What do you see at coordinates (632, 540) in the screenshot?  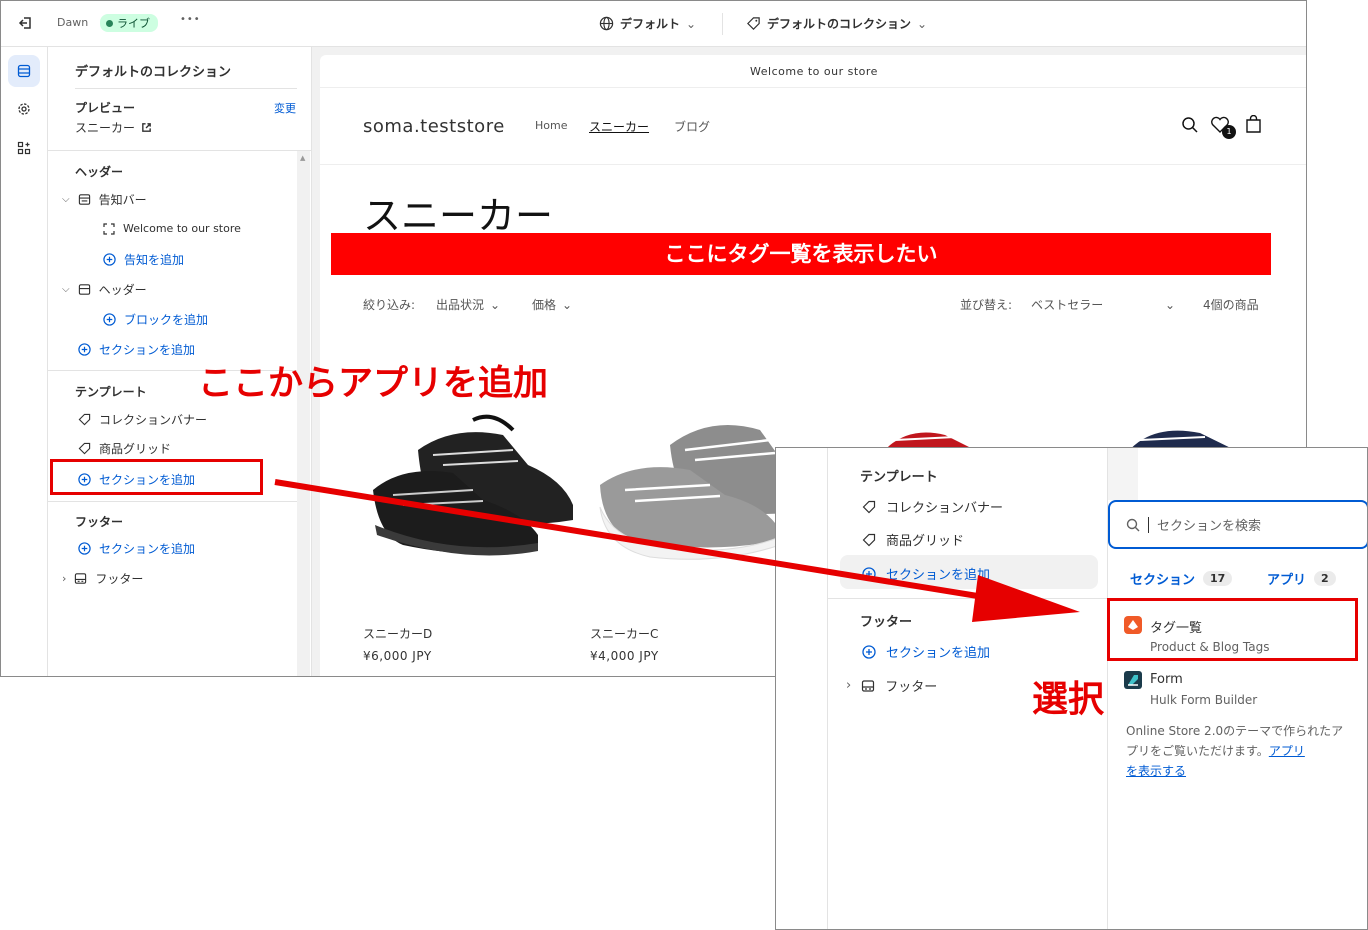 I see `arrow-shaft` at bounding box center [632, 540].